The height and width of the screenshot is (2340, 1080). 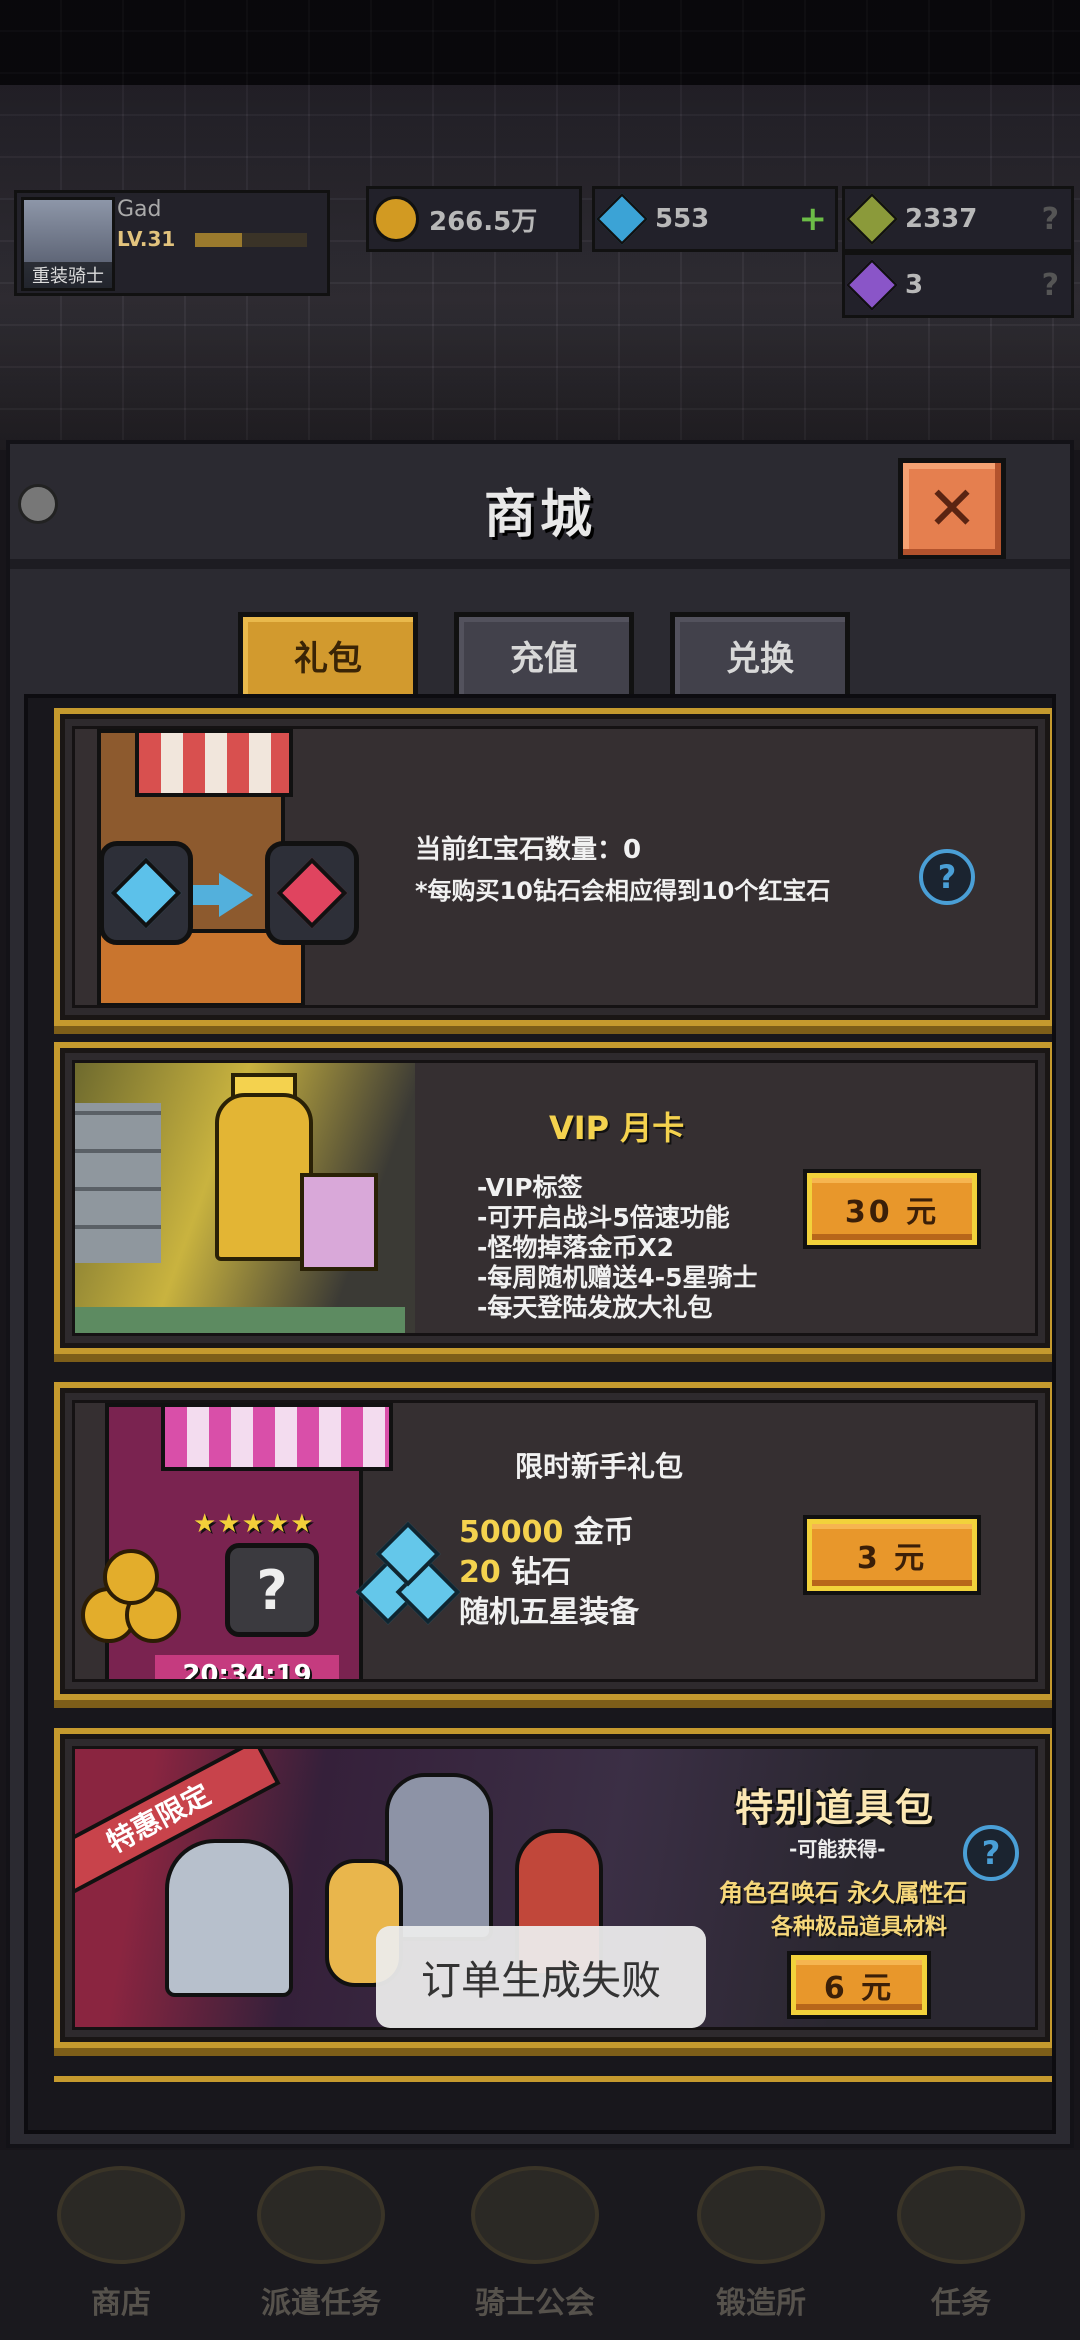 I want to click on player-info: 重装骑士 Gad LV.31, so click(x=172, y=243).